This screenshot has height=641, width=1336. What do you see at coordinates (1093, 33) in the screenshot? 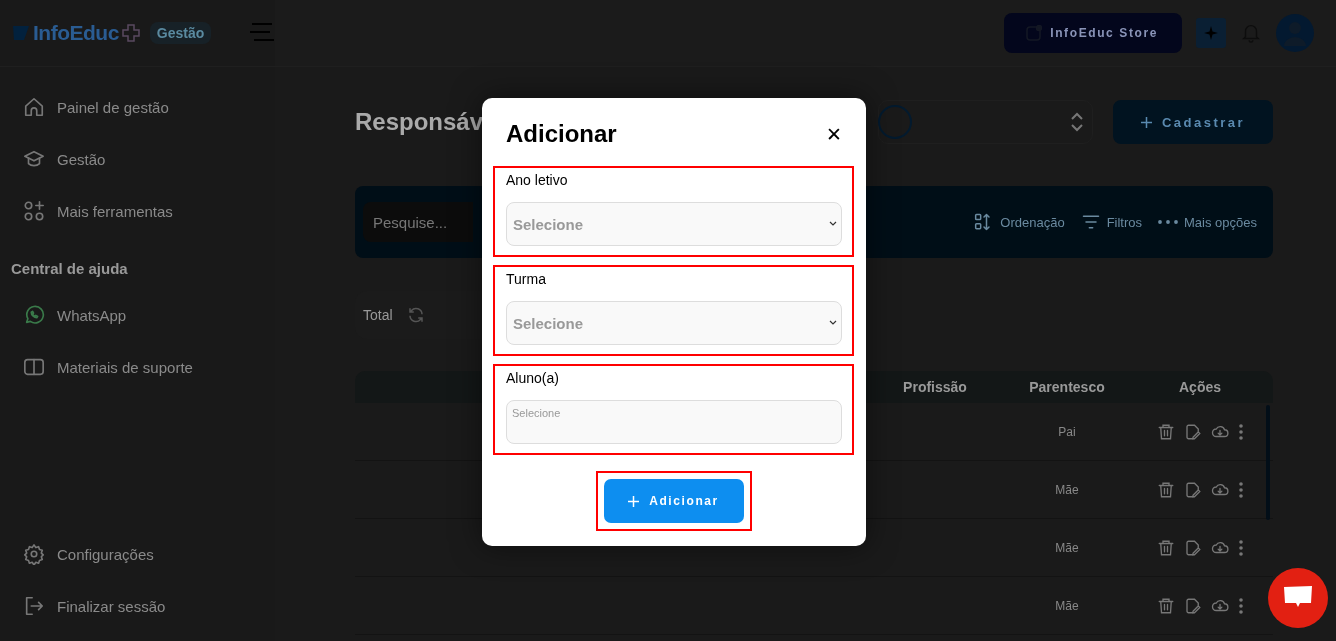
I see `store-button: InfoEduc Store` at bounding box center [1093, 33].